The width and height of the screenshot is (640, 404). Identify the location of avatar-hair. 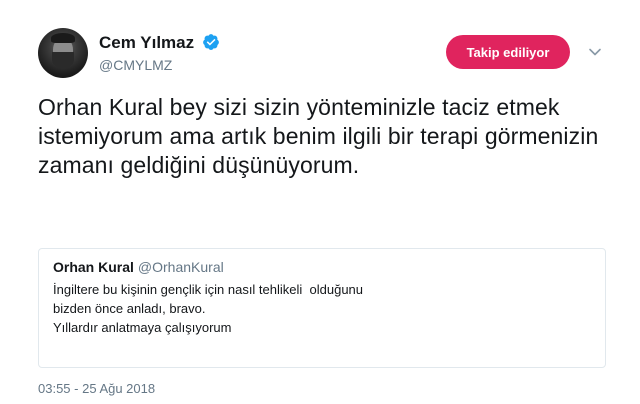
(63, 38).